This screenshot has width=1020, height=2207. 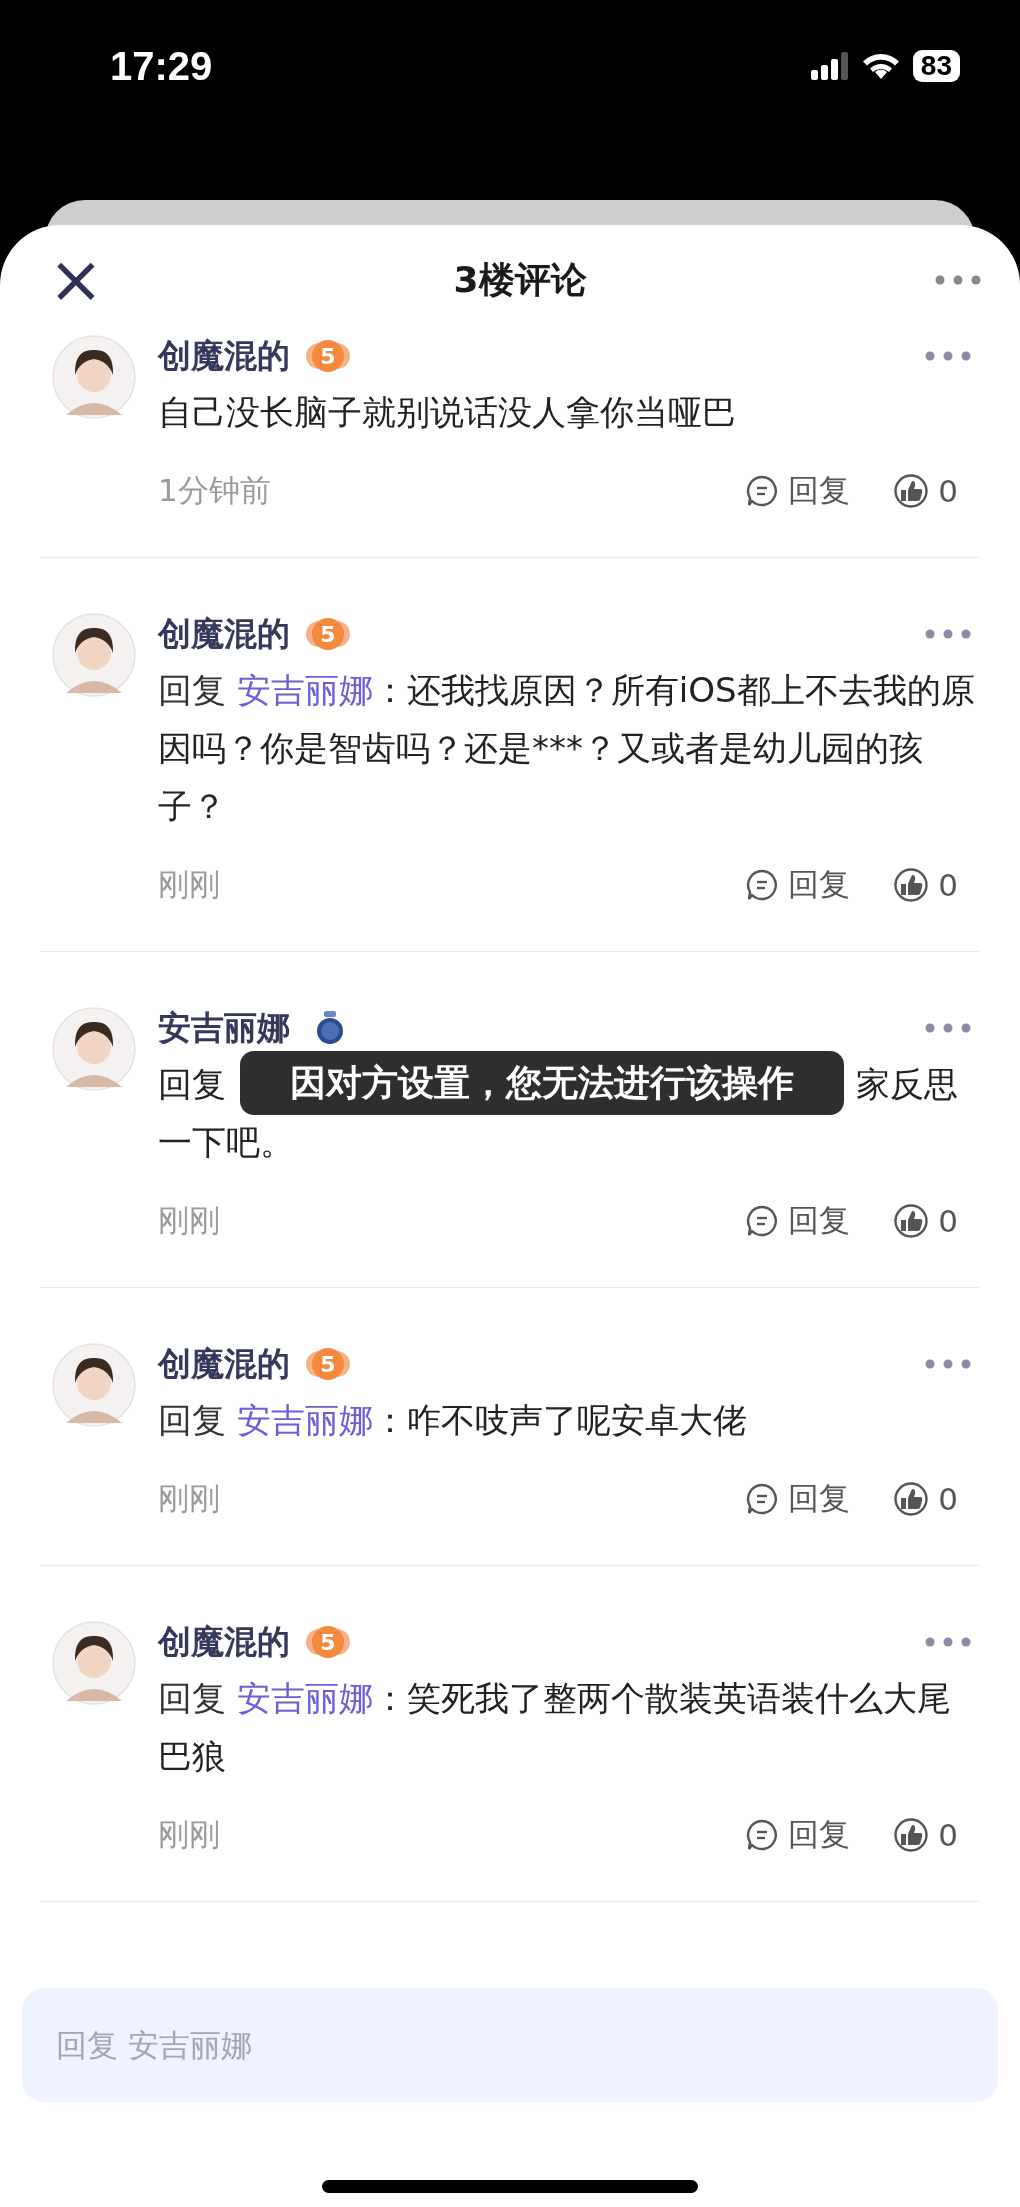 I want to click on comment-text: 自己没长脑子就别说话没人拿你当哑巴, so click(x=447, y=412).